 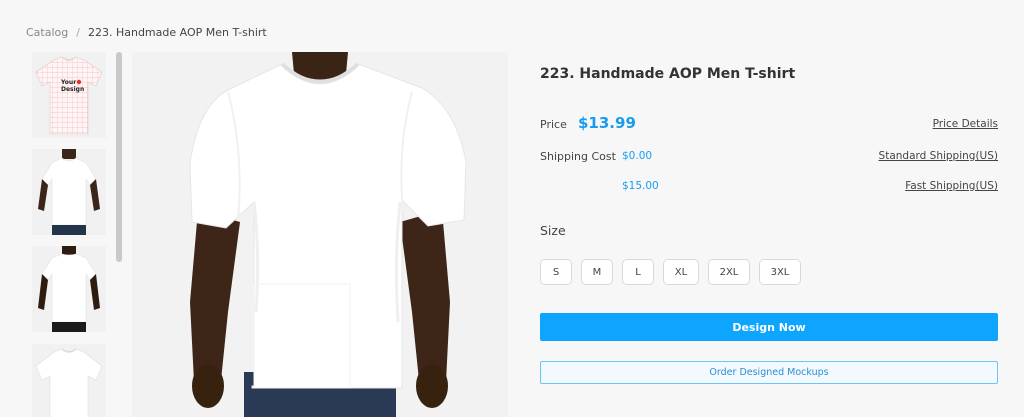 I want to click on size-option-xl: XL, so click(x=681, y=272).